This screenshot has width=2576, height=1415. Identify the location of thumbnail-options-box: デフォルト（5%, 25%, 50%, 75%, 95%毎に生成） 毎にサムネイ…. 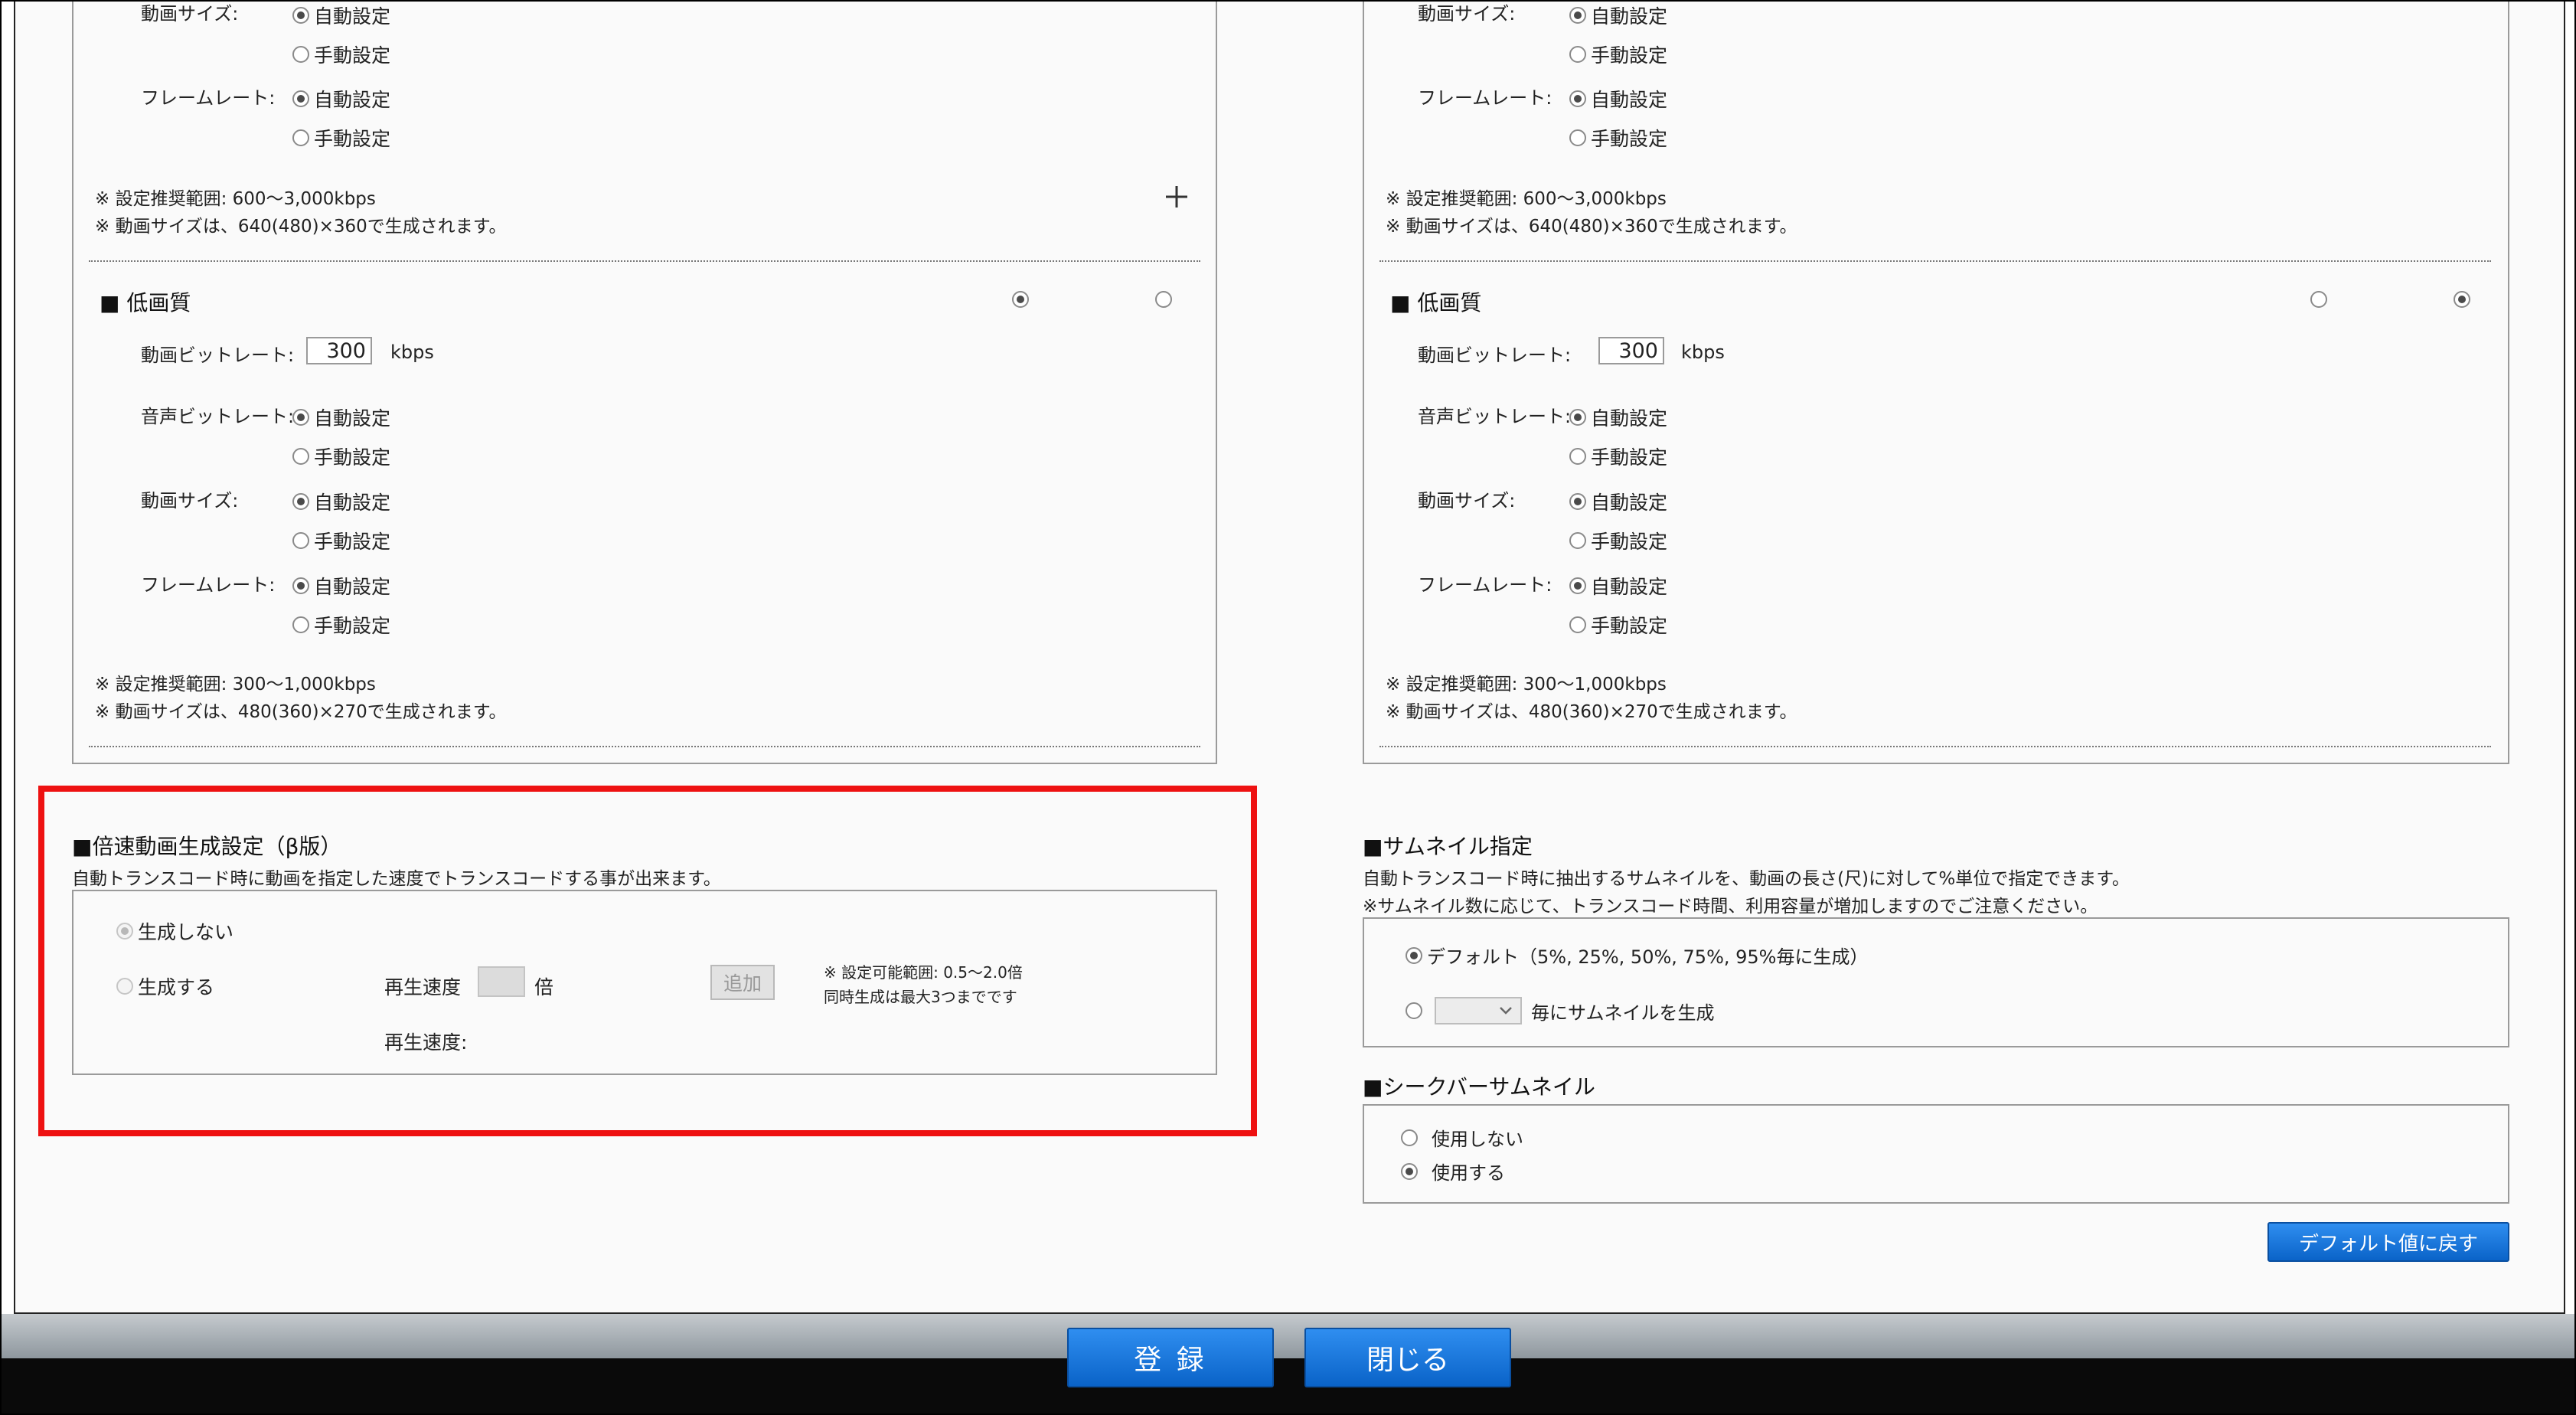
(1936, 982).